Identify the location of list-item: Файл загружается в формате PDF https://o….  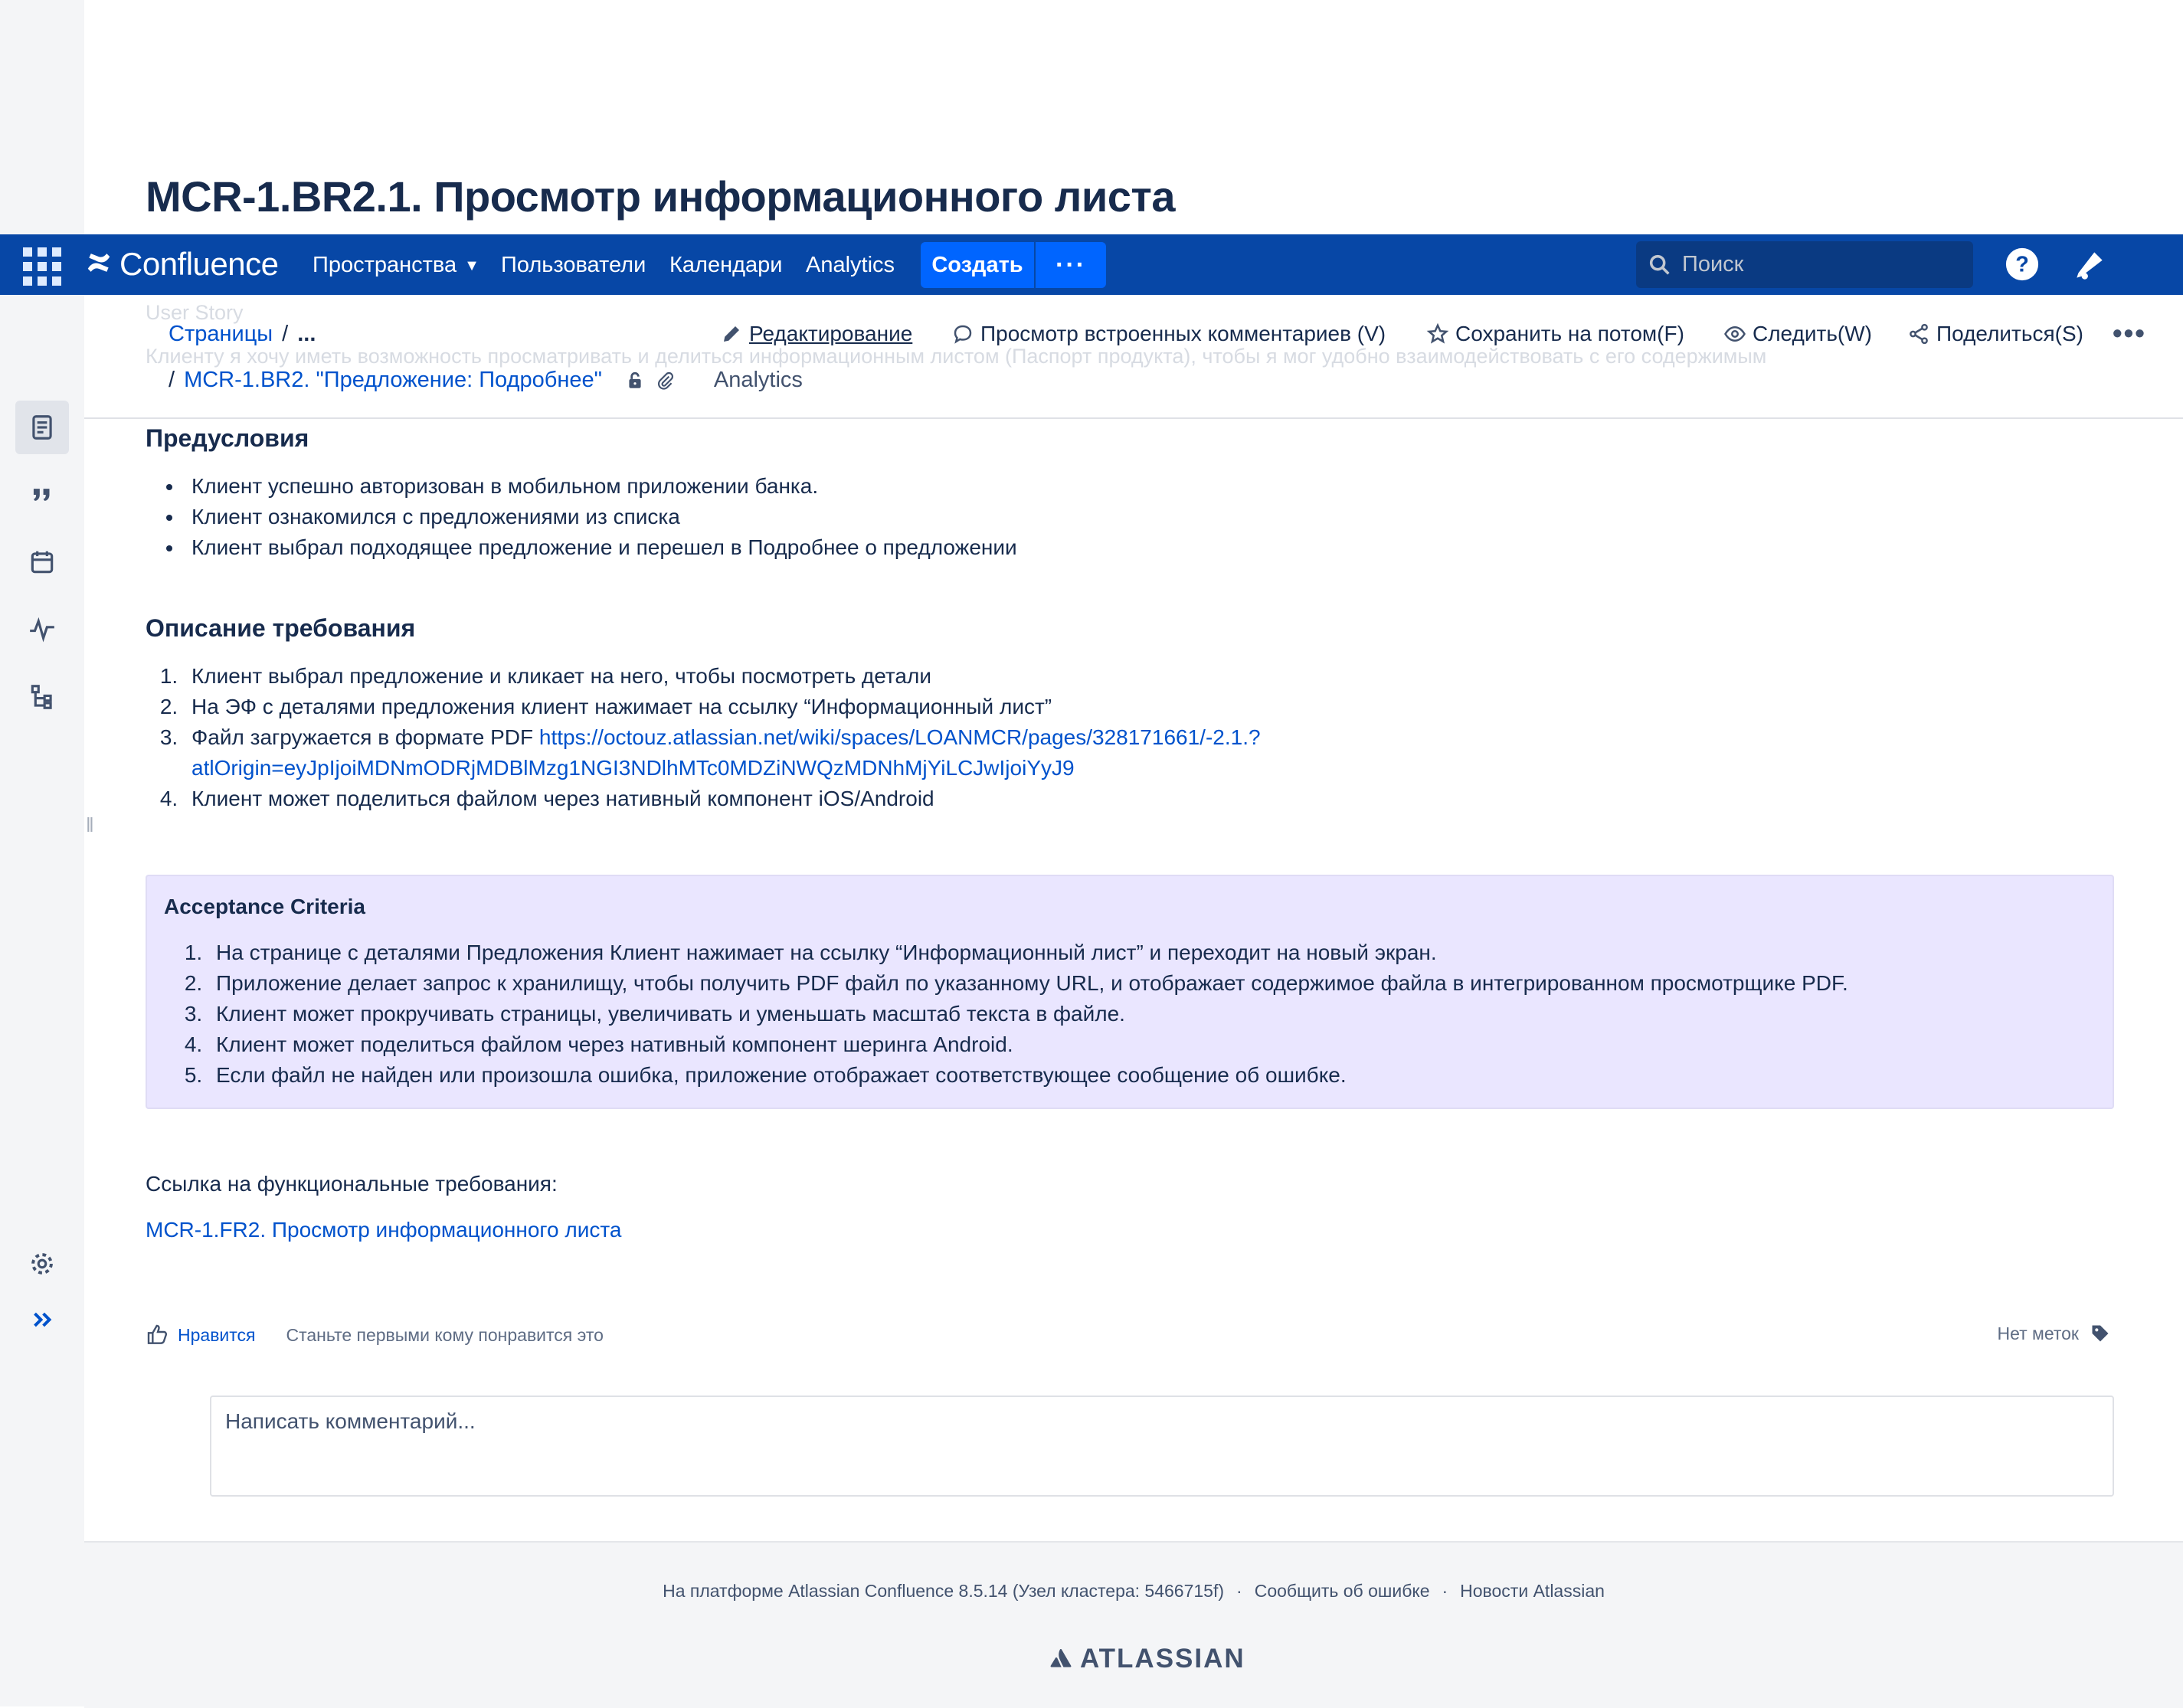
(722, 753).